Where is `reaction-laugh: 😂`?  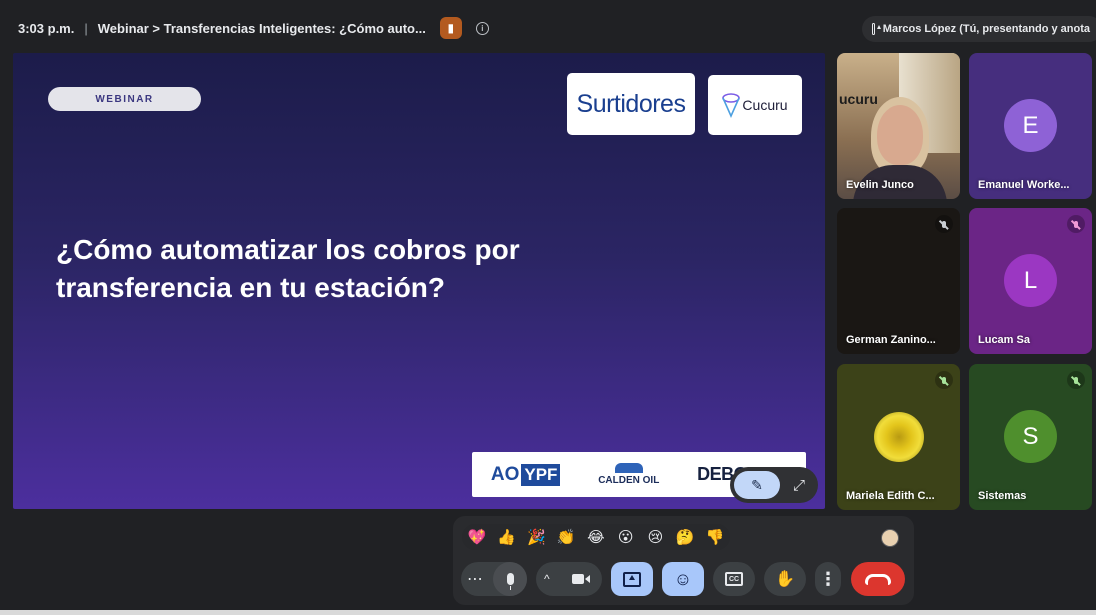 reaction-laugh: 😂 is located at coordinates (596, 537).